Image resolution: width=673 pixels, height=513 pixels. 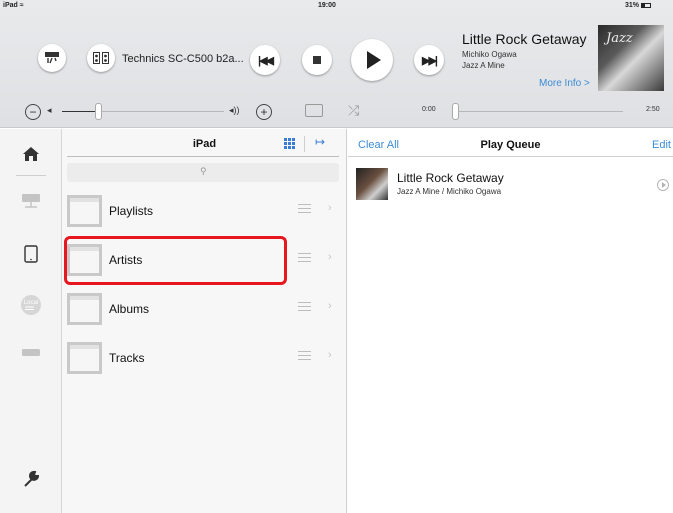 I want to click on previous-icon: |◀◀, so click(x=266, y=60).